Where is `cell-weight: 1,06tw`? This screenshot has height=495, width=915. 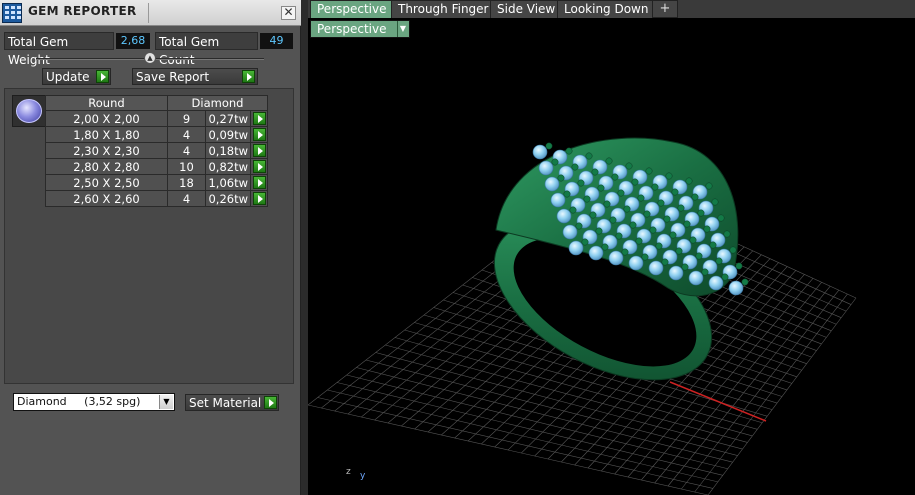
cell-weight: 1,06tw is located at coordinates (228, 182).